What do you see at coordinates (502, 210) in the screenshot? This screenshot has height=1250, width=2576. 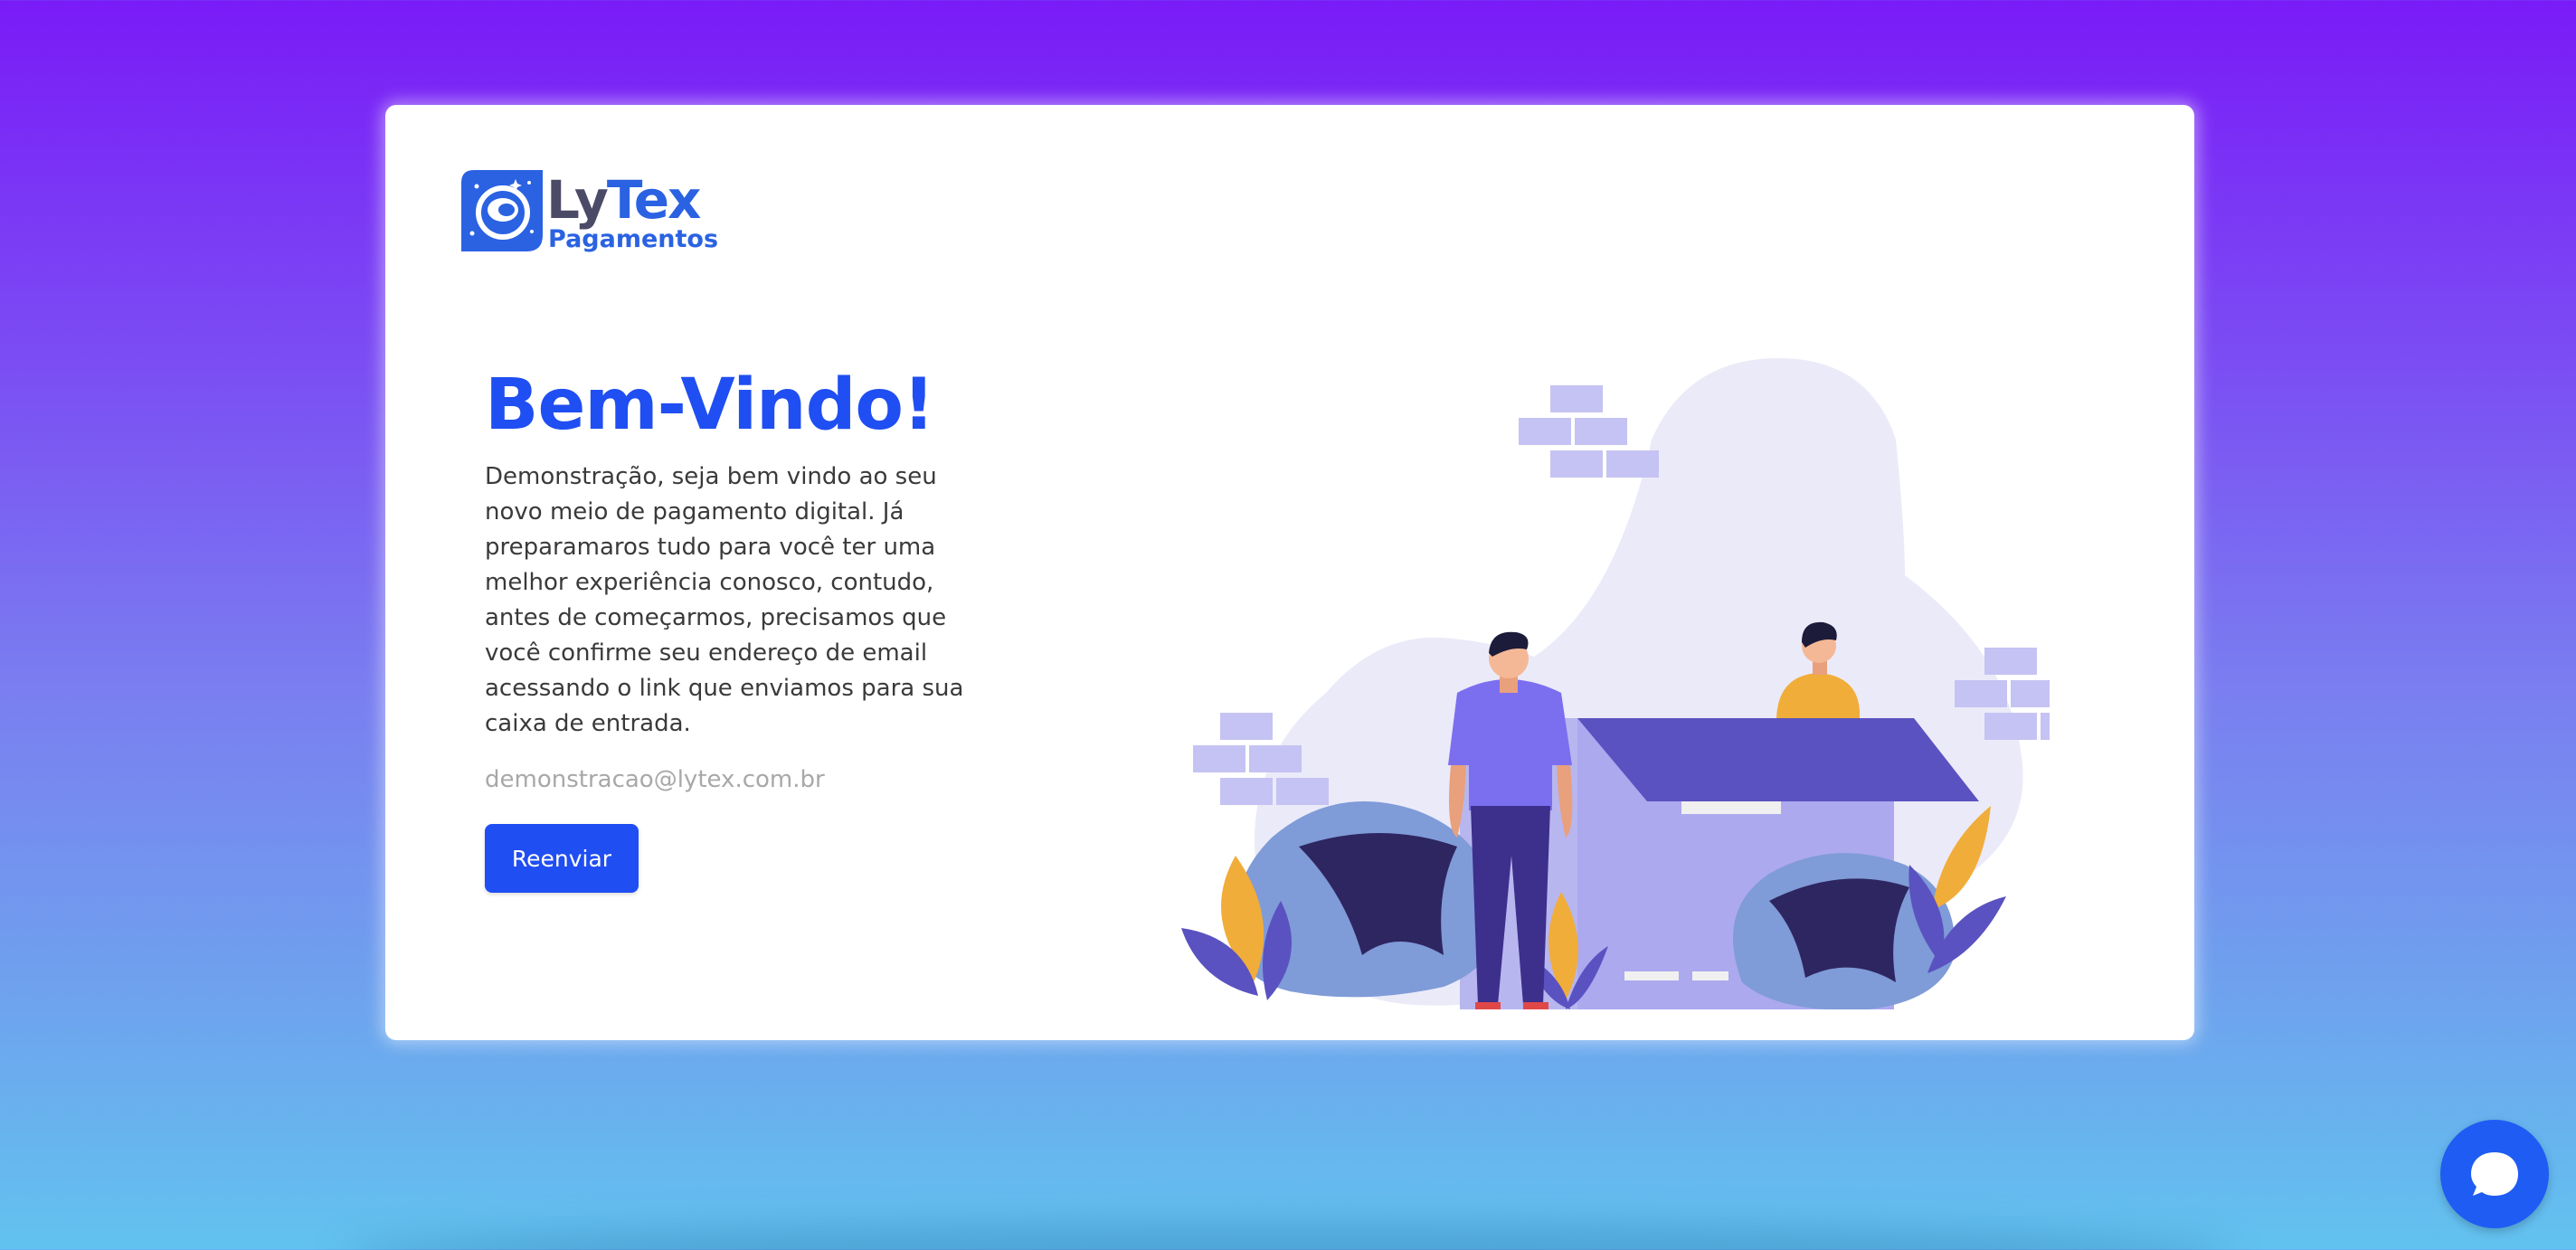 I see `astronaut-logo-icon` at bounding box center [502, 210].